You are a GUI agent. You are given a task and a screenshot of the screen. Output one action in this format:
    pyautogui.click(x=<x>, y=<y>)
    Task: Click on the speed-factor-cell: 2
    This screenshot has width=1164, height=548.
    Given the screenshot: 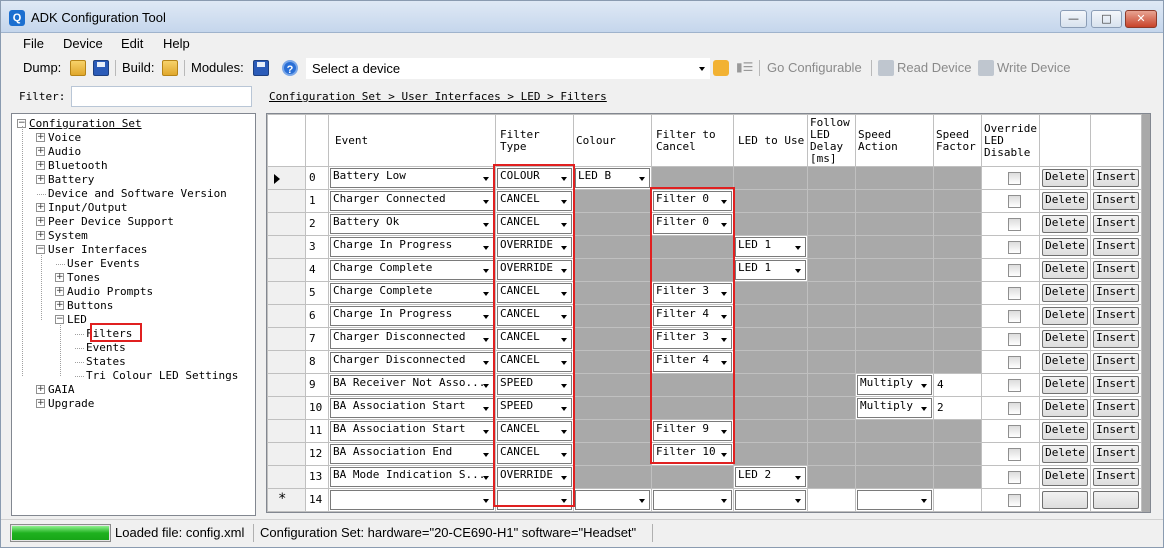 What is the action you would take?
    pyautogui.click(x=957, y=408)
    